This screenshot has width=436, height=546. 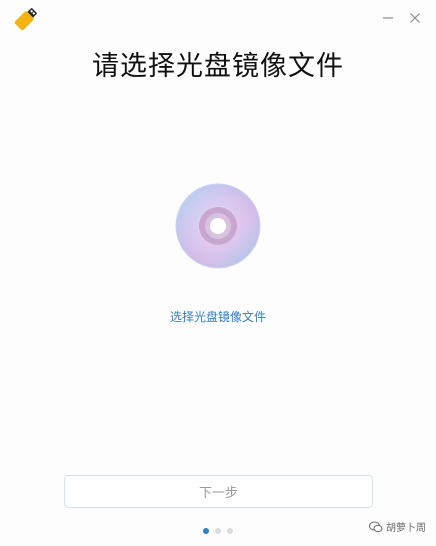 What do you see at coordinates (218, 66) in the screenshot?
I see `page-title: 请选择光盘镜像文件` at bounding box center [218, 66].